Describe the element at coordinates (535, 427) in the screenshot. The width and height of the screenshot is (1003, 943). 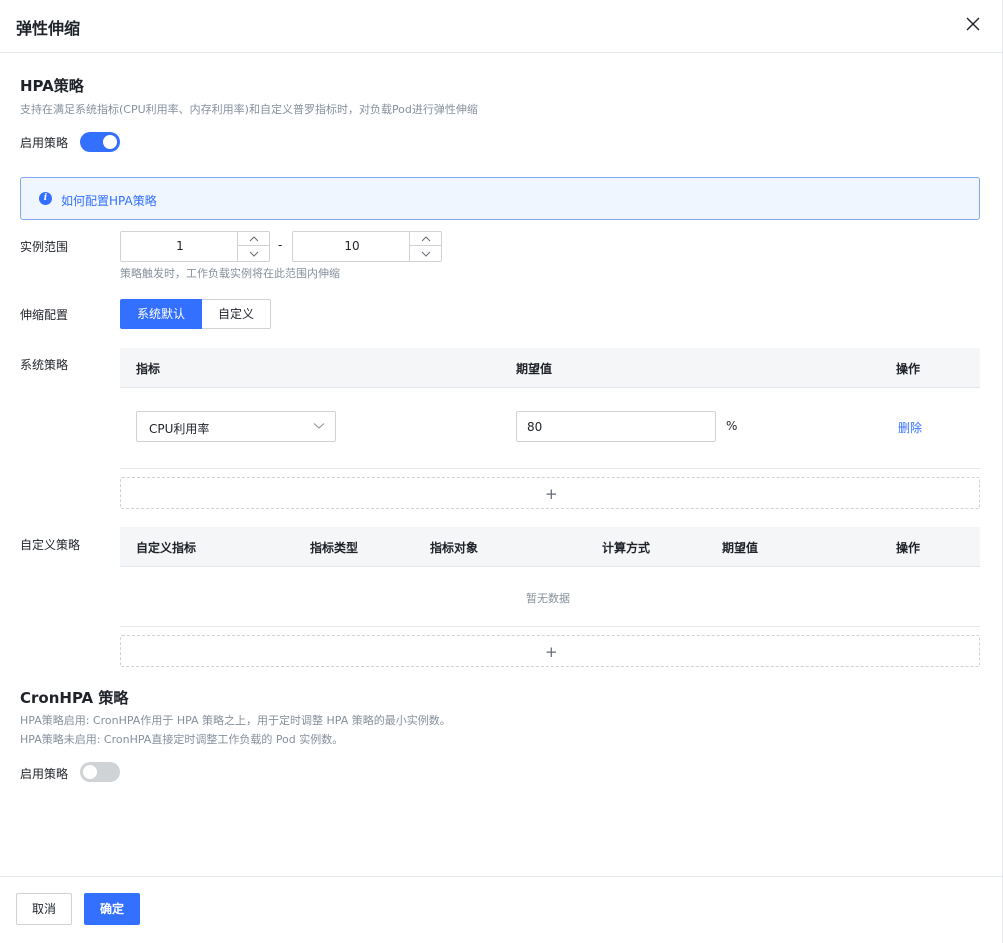
I see `expected-value-text: 80` at that location.